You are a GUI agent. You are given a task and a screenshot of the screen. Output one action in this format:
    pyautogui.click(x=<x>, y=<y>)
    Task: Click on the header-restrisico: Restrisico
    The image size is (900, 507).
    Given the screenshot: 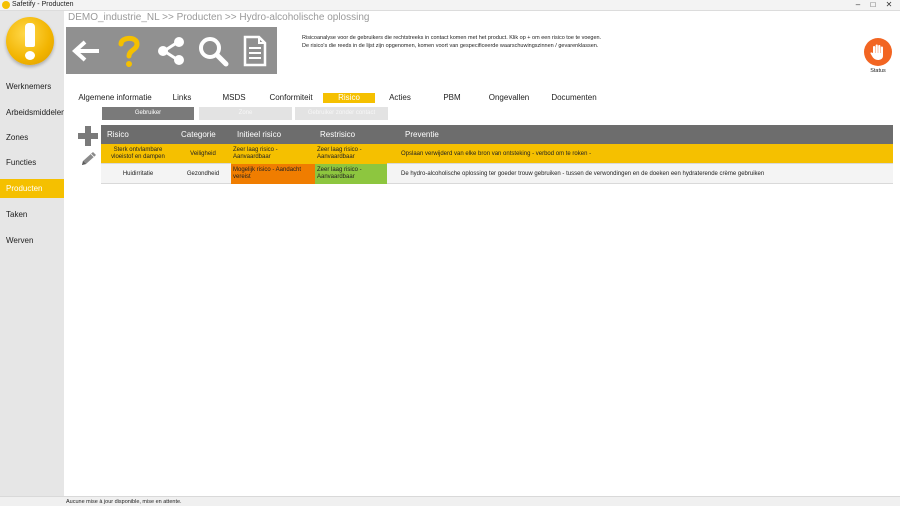 What is the action you would take?
    pyautogui.click(x=337, y=134)
    